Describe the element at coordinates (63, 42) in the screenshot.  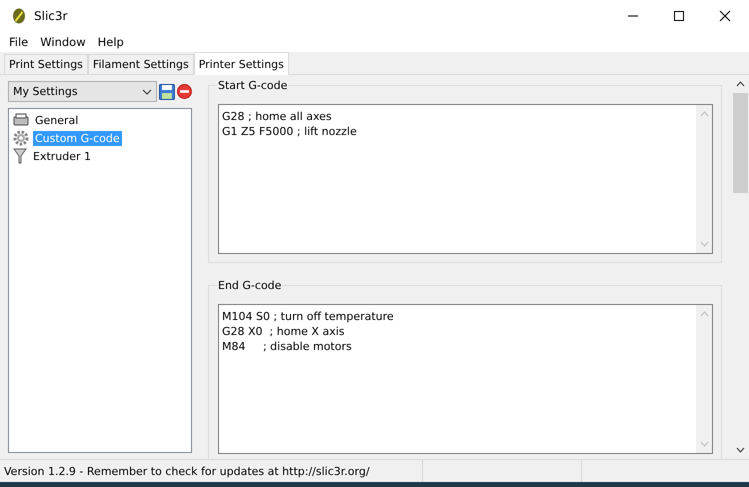
I see `menu-item: Window` at that location.